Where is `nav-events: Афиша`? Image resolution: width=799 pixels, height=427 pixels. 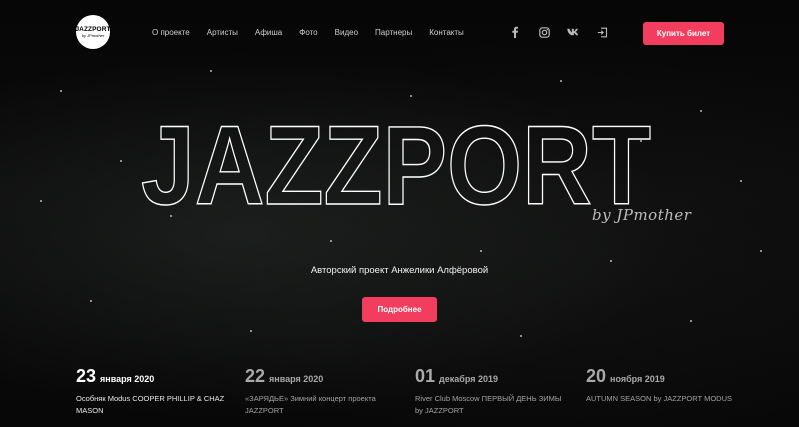
nav-events: Афиша is located at coordinates (268, 32).